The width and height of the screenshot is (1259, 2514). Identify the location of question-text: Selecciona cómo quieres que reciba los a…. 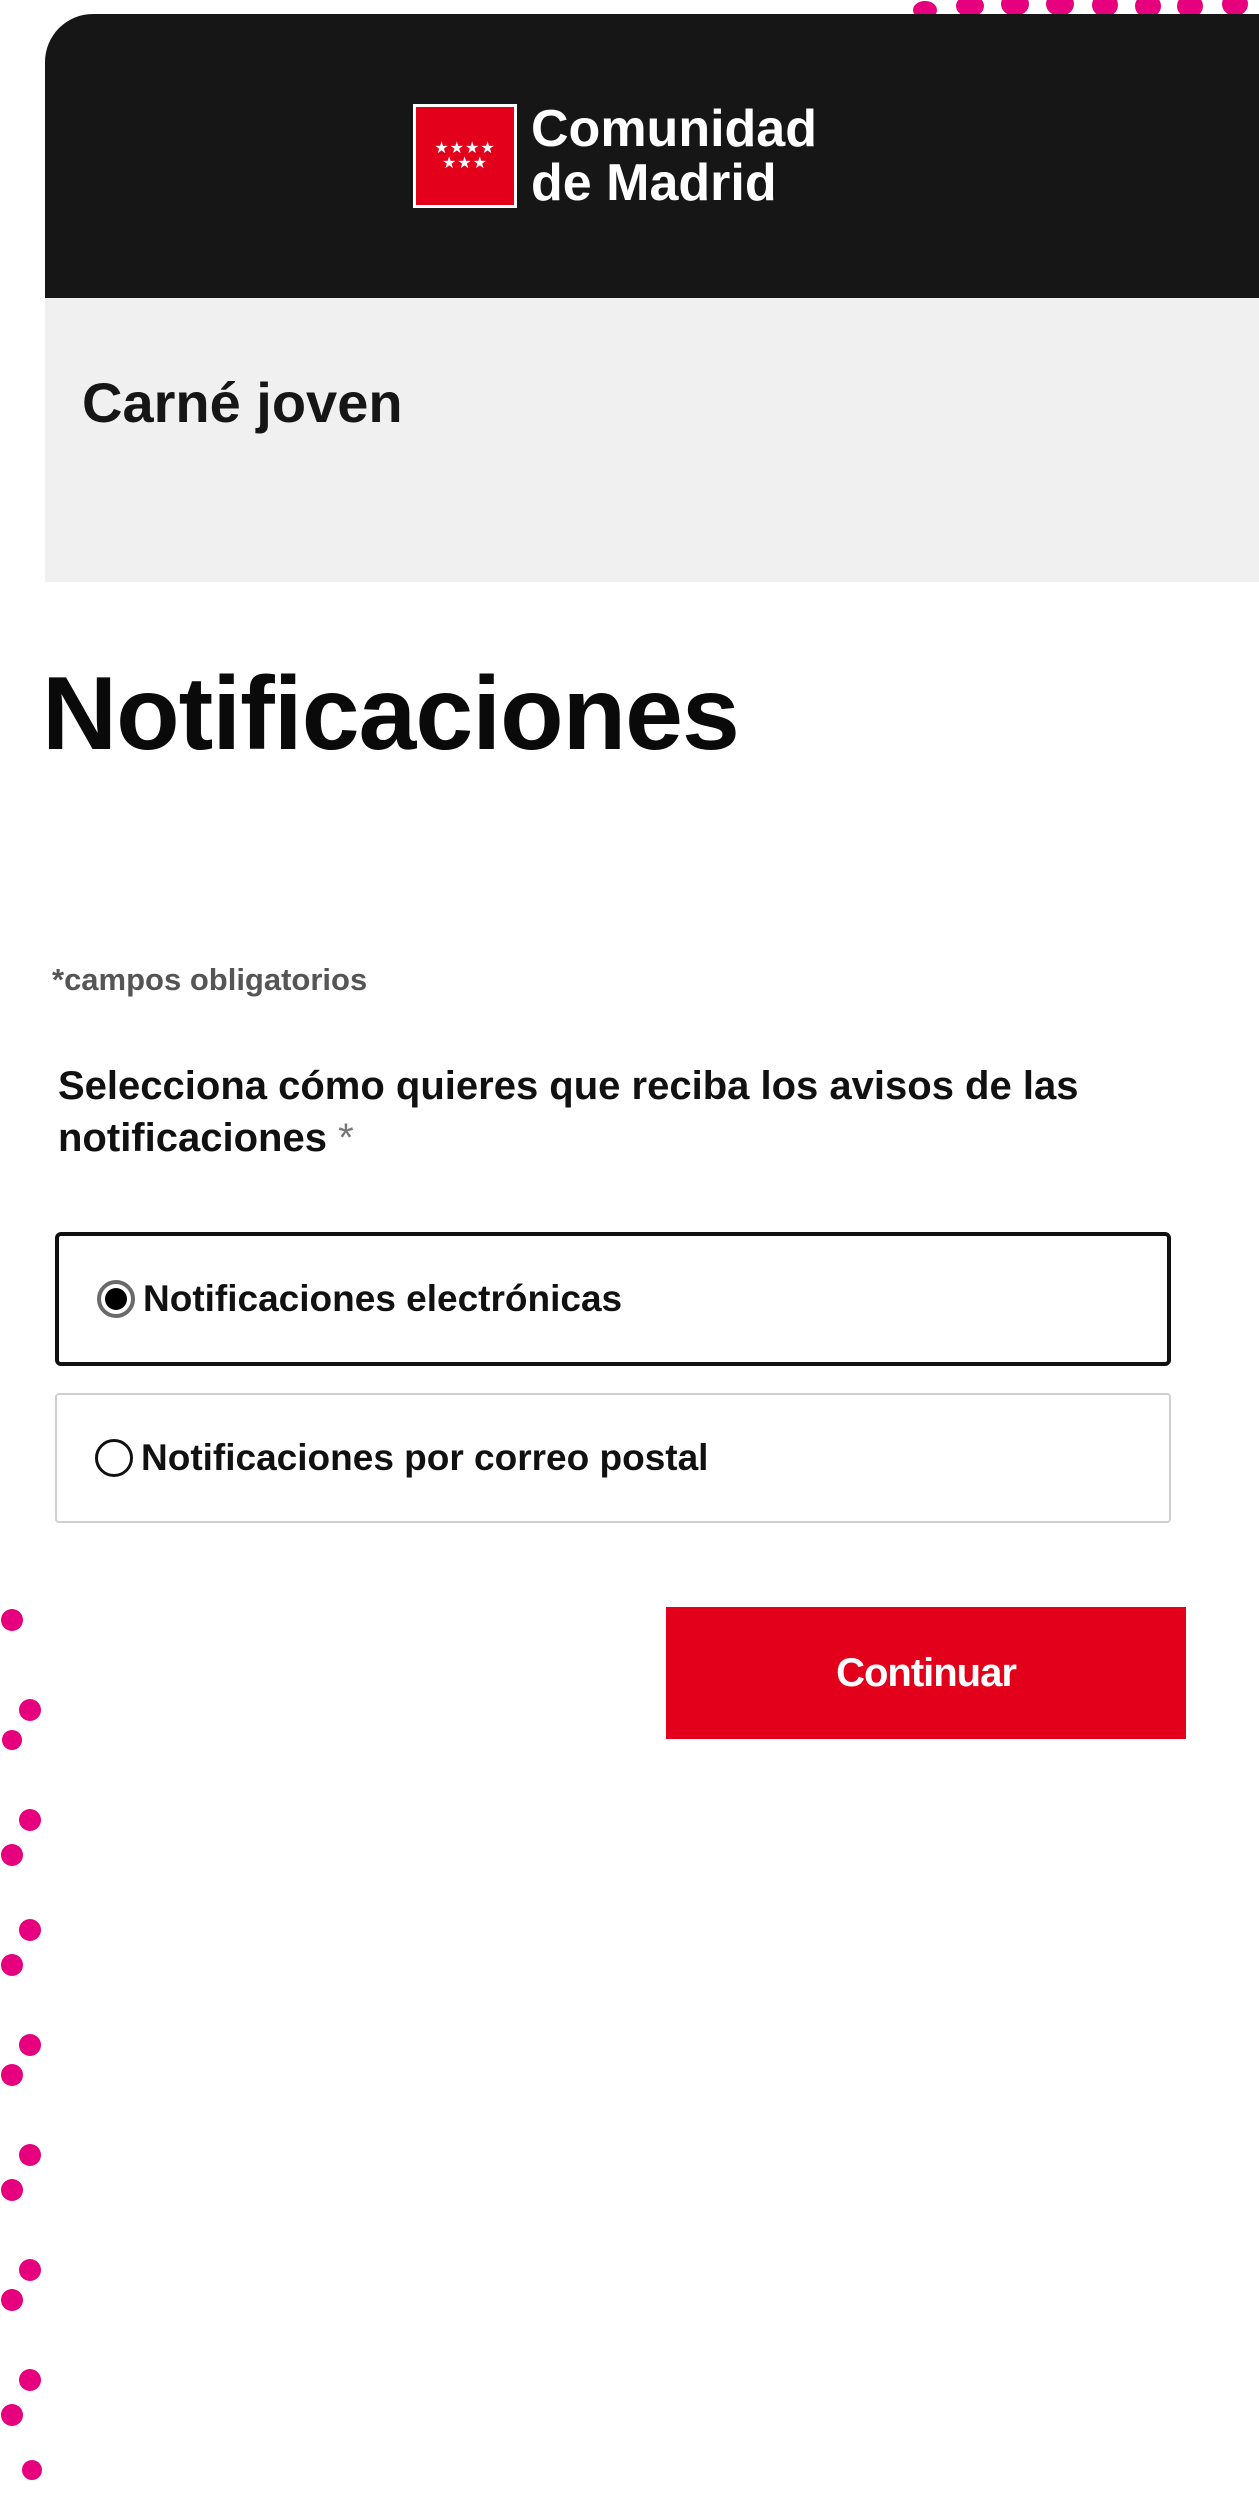
(568, 1112).